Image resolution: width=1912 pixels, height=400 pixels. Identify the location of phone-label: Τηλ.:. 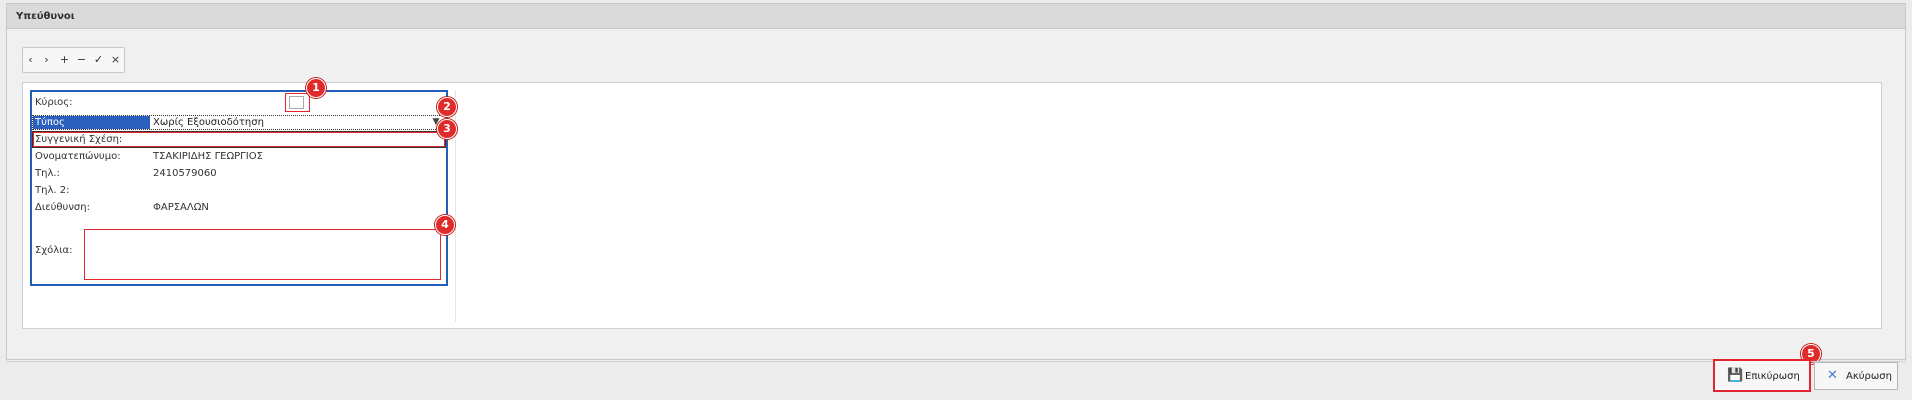
(47, 173).